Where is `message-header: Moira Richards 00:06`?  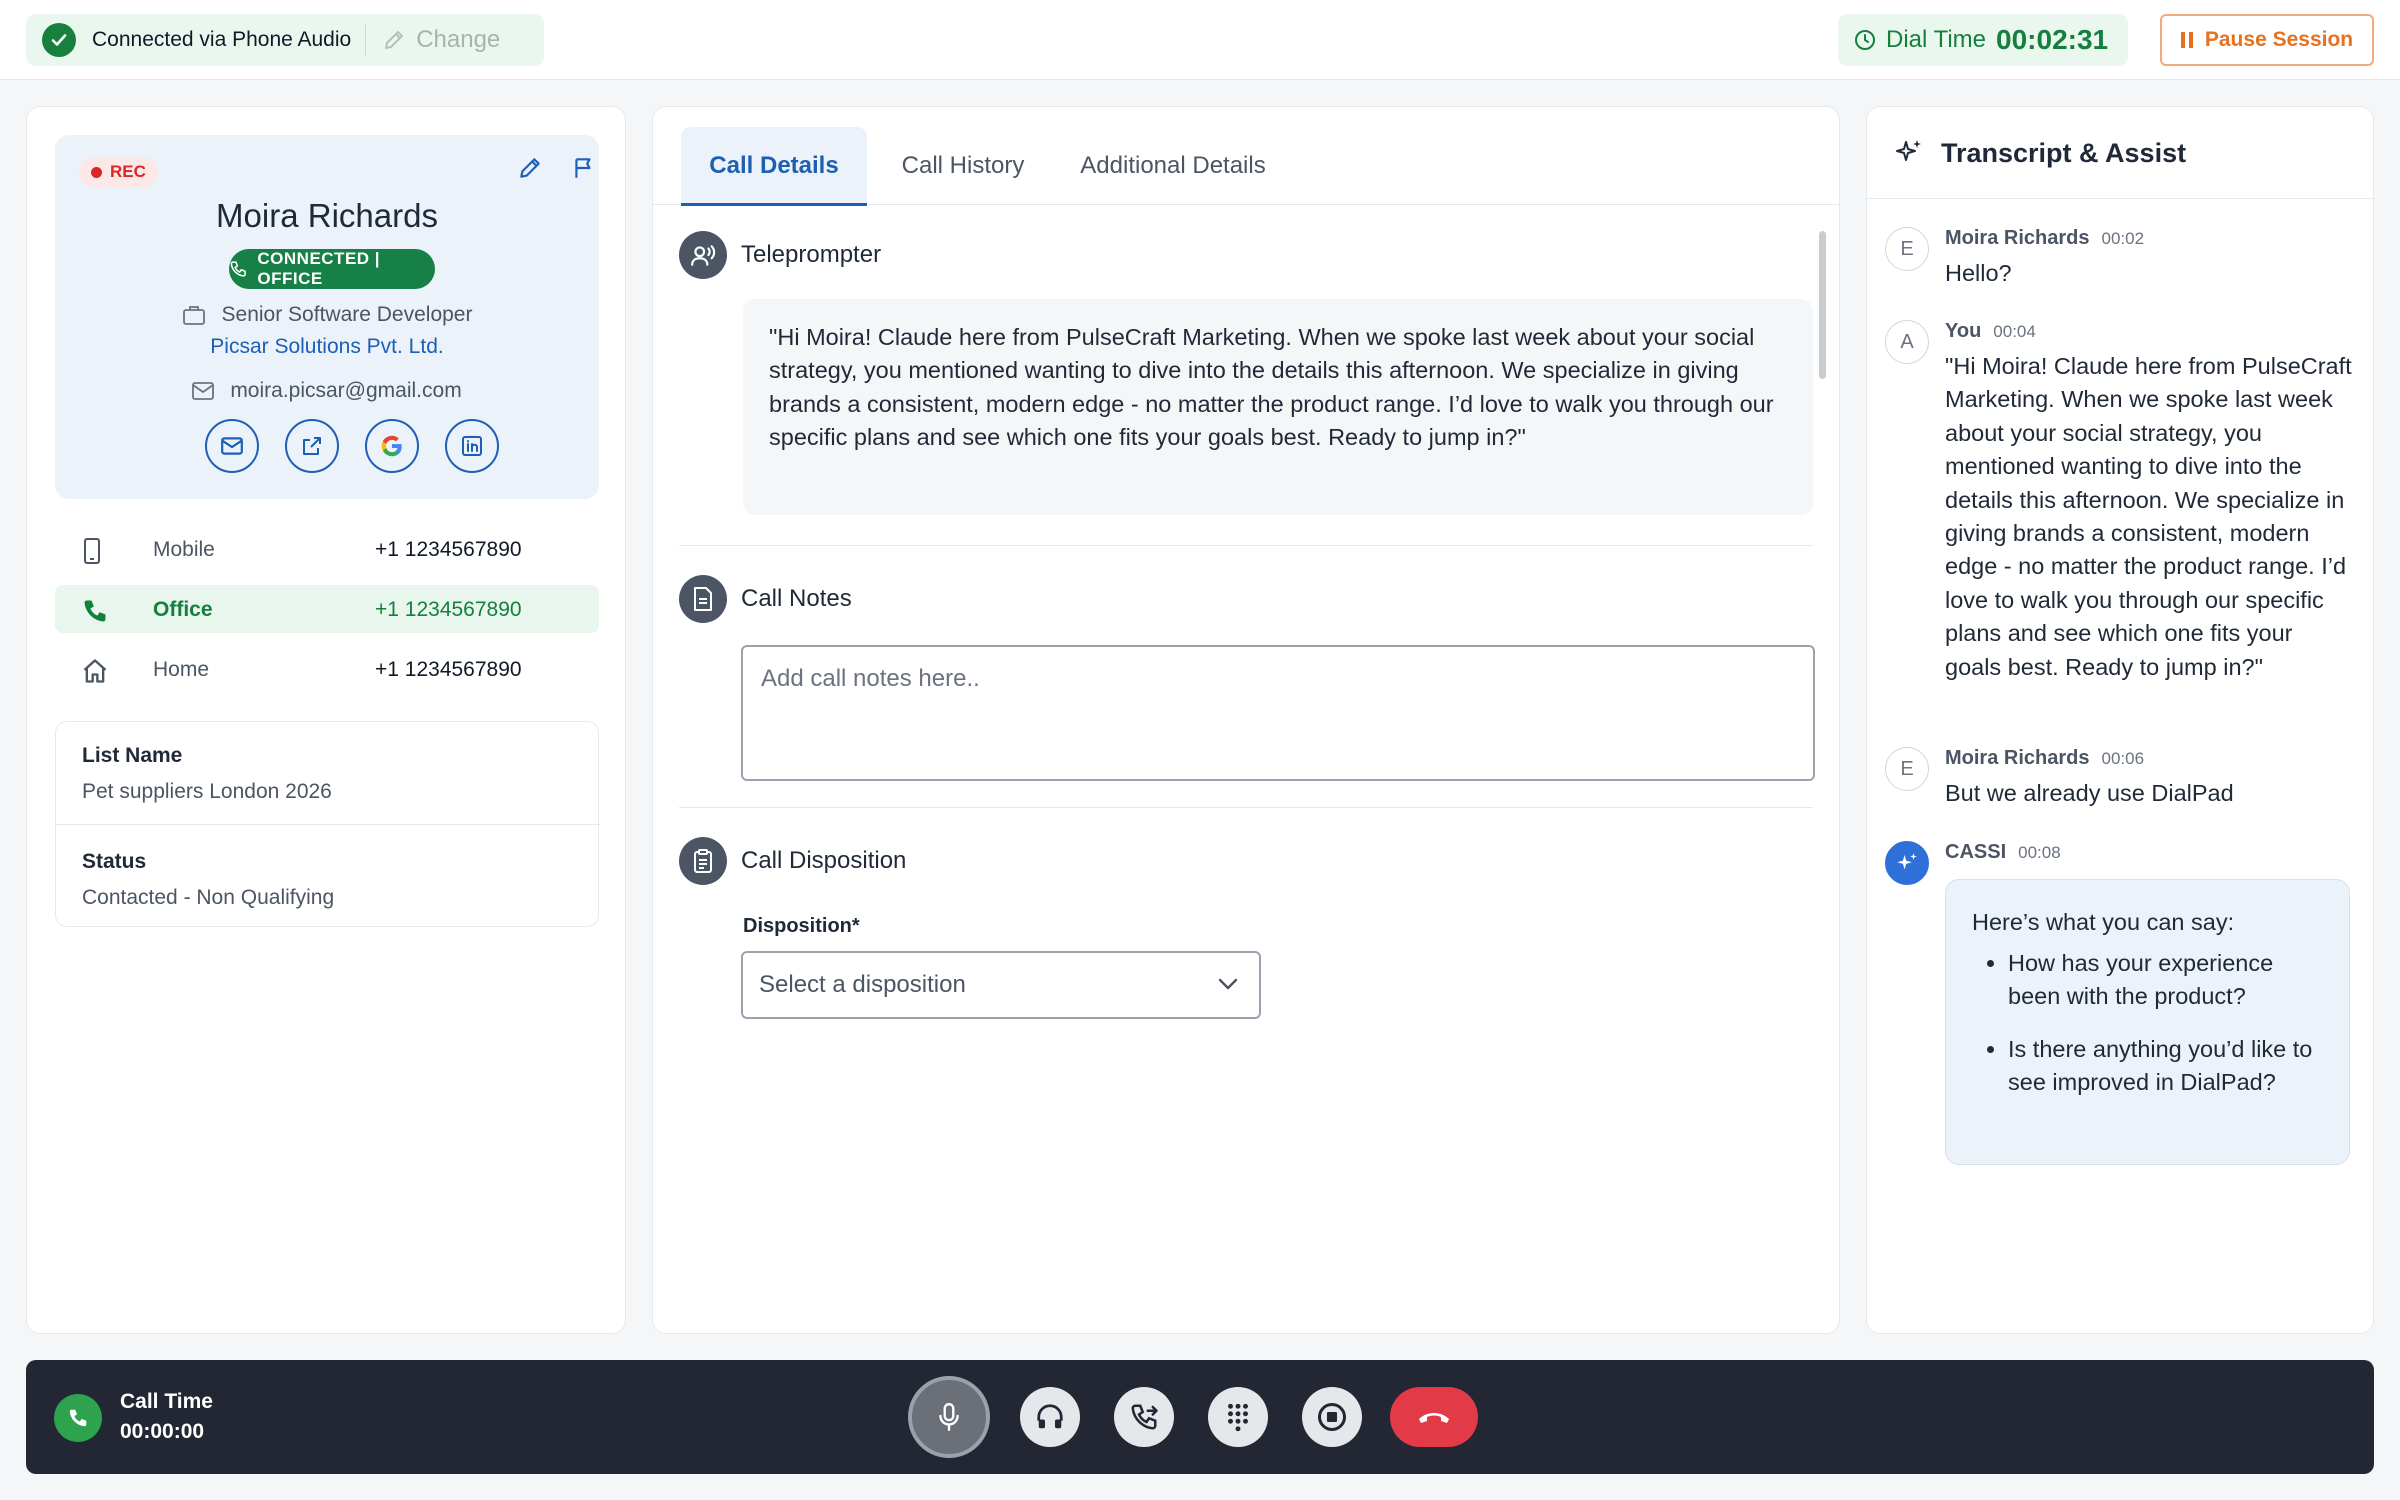 message-header: Moira Richards 00:06 is located at coordinates (2044, 758).